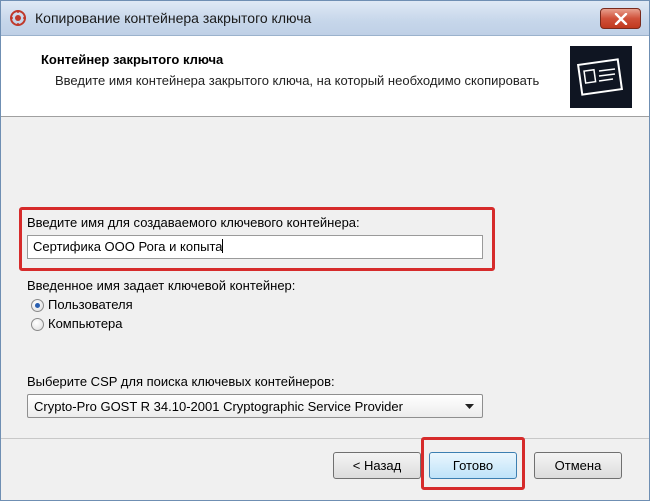 This screenshot has width=650, height=501. Describe the element at coordinates (325, 438) in the screenshot. I see `footer-divider` at that location.